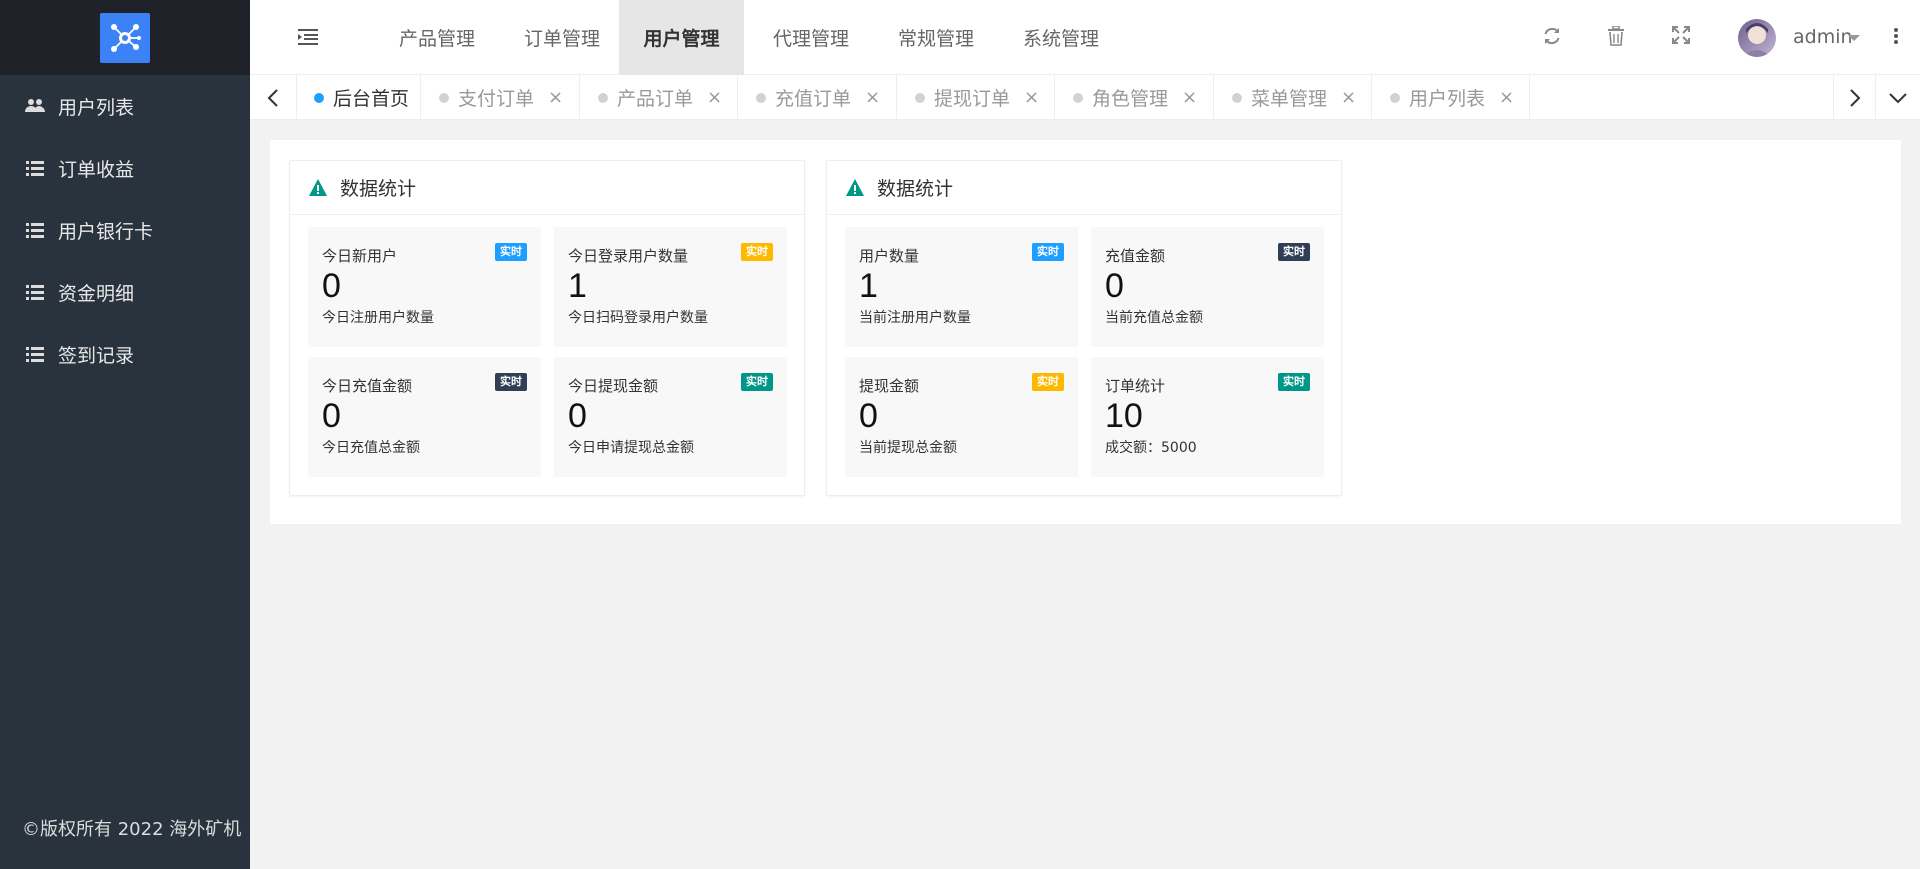  What do you see at coordinates (96, 293) in the screenshot?
I see `sidebar-item-label: 资金明细` at bounding box center [96, 293].